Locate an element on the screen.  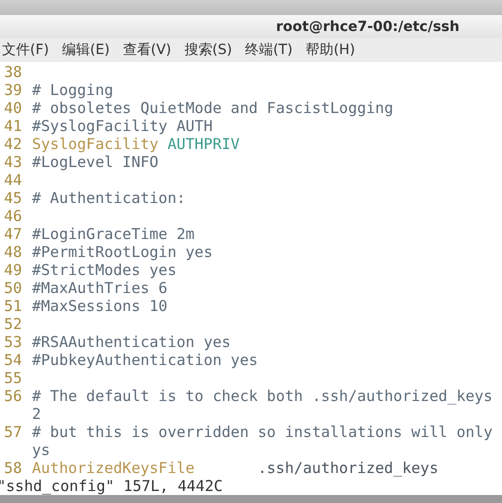
menu-item: 文件(F) is located at coordinates (25, 50).